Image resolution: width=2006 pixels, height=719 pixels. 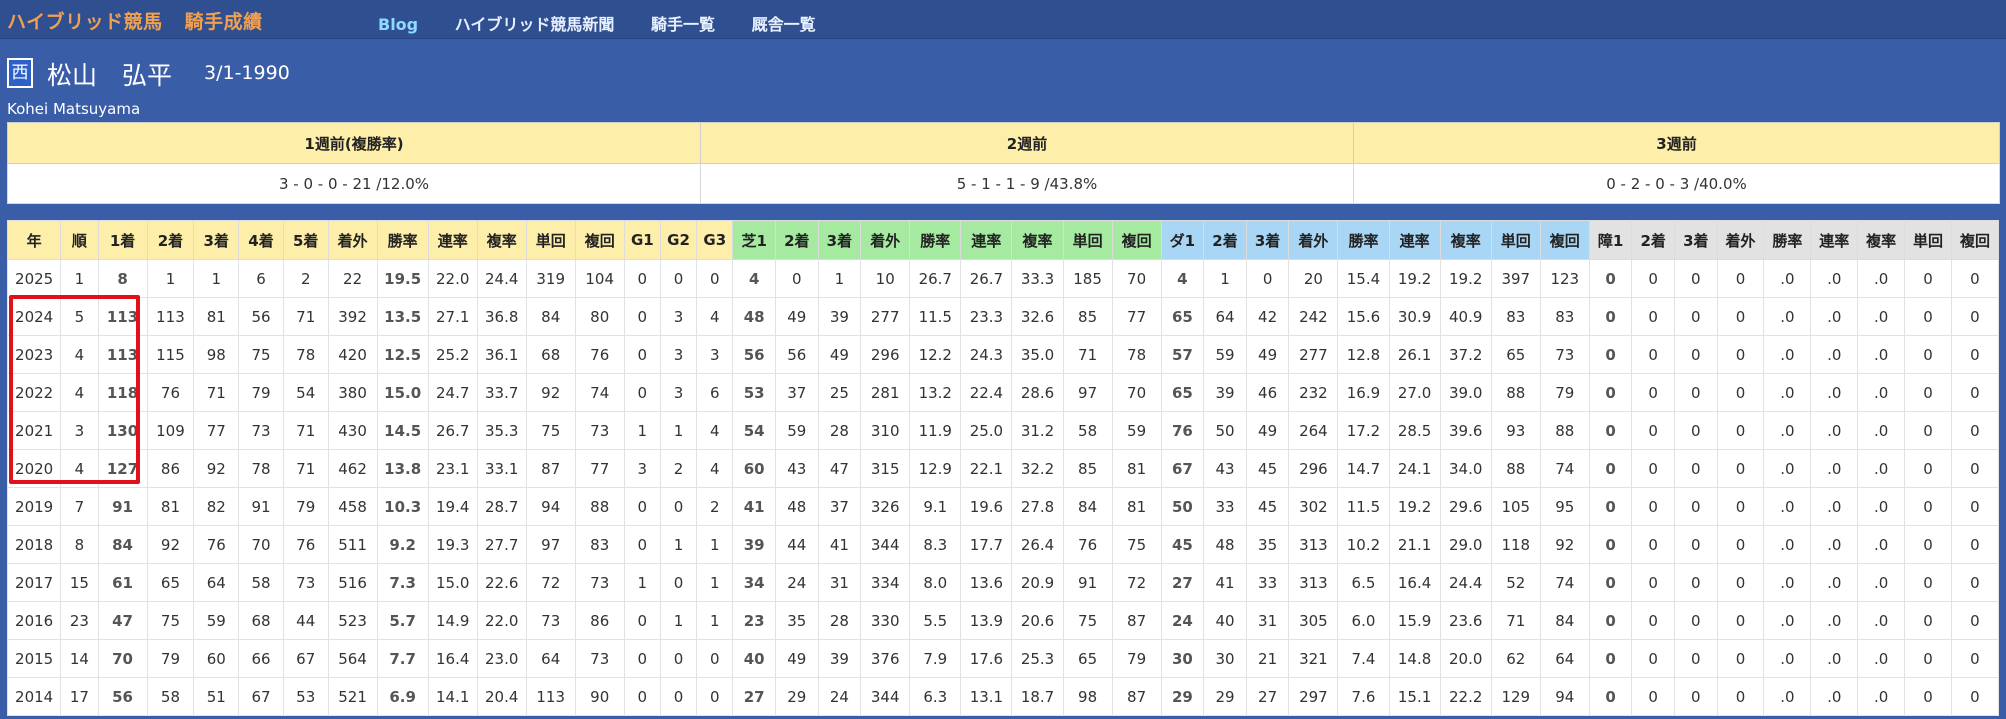 What do you see at coordinates (754, 354) in the screenshot?
I see `stats-cell: 56` at bounding box center [754, 354].